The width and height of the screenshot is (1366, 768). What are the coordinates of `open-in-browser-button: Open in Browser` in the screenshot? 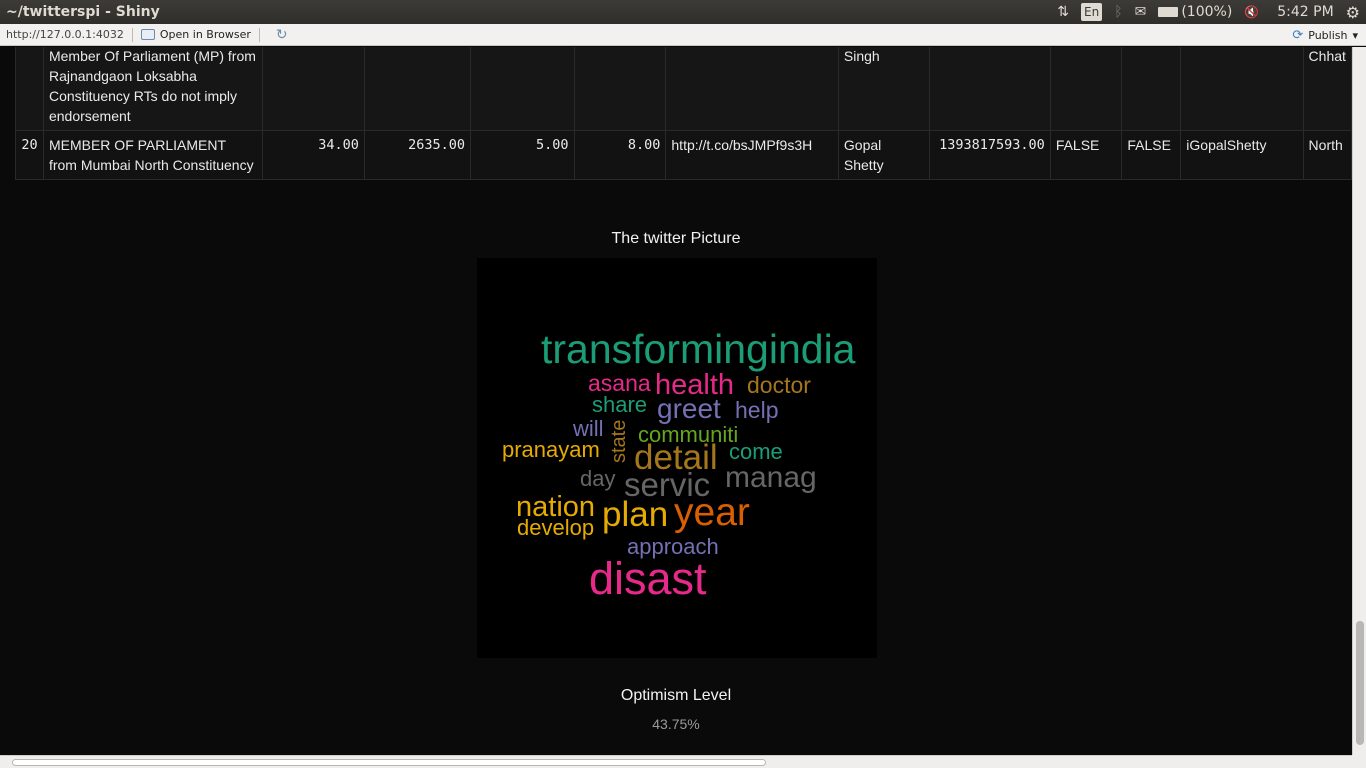 It's located at (195, 34).